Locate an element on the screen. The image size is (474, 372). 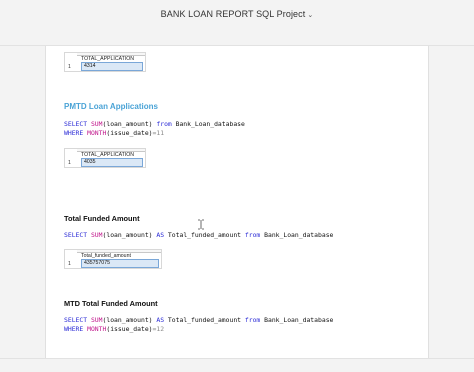
grid-value-cell: 435757075 is located at coordinates (120, 263).